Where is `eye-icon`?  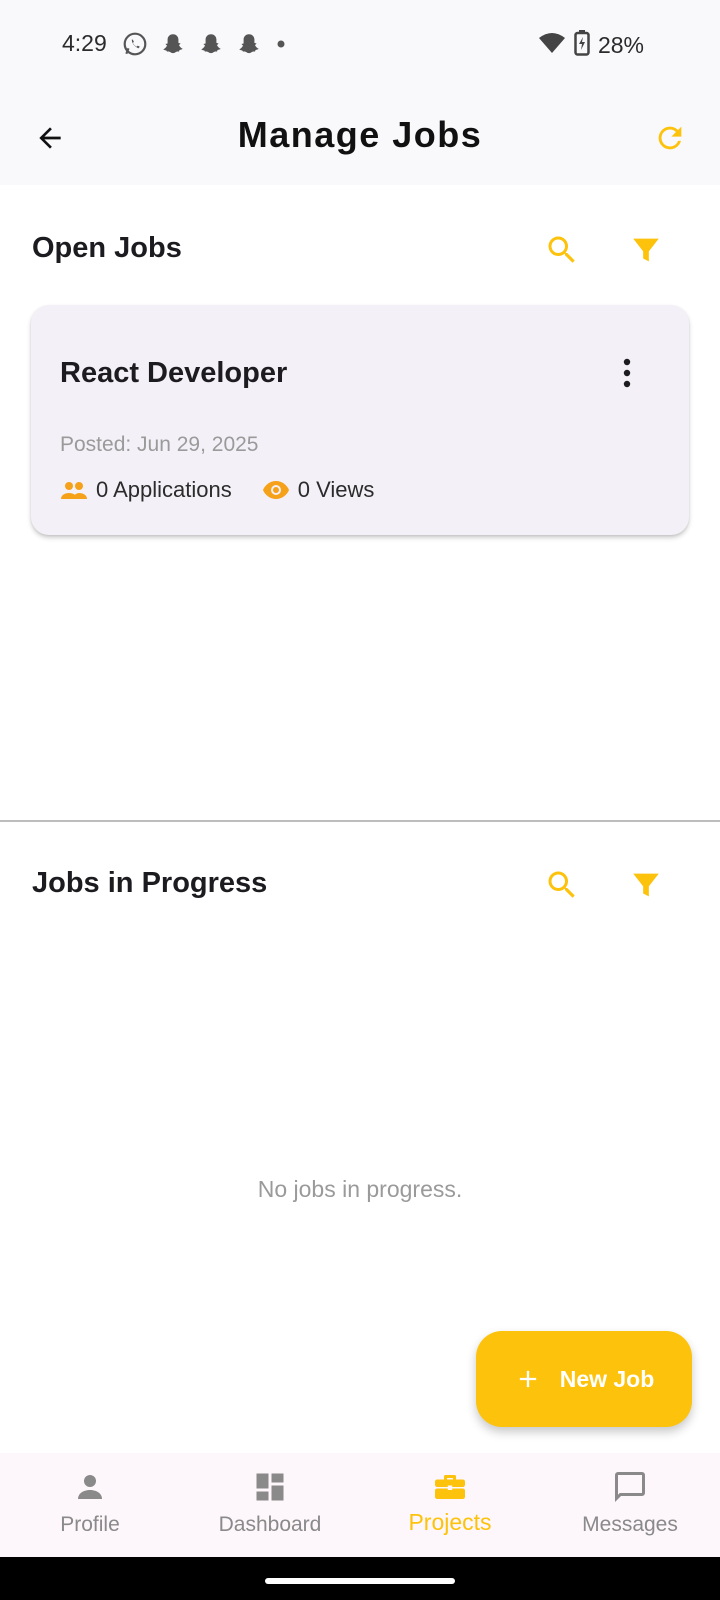 eye-icon is located at coordinates (275, 490).